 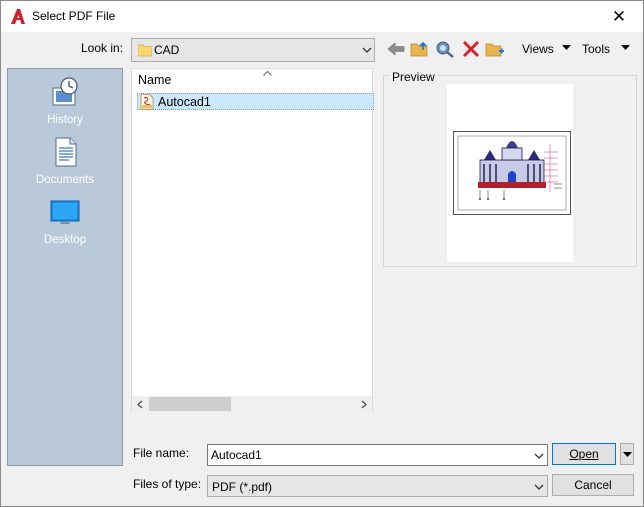 I want to click on place-desktop: Desktop, so click(x=65, y=224).